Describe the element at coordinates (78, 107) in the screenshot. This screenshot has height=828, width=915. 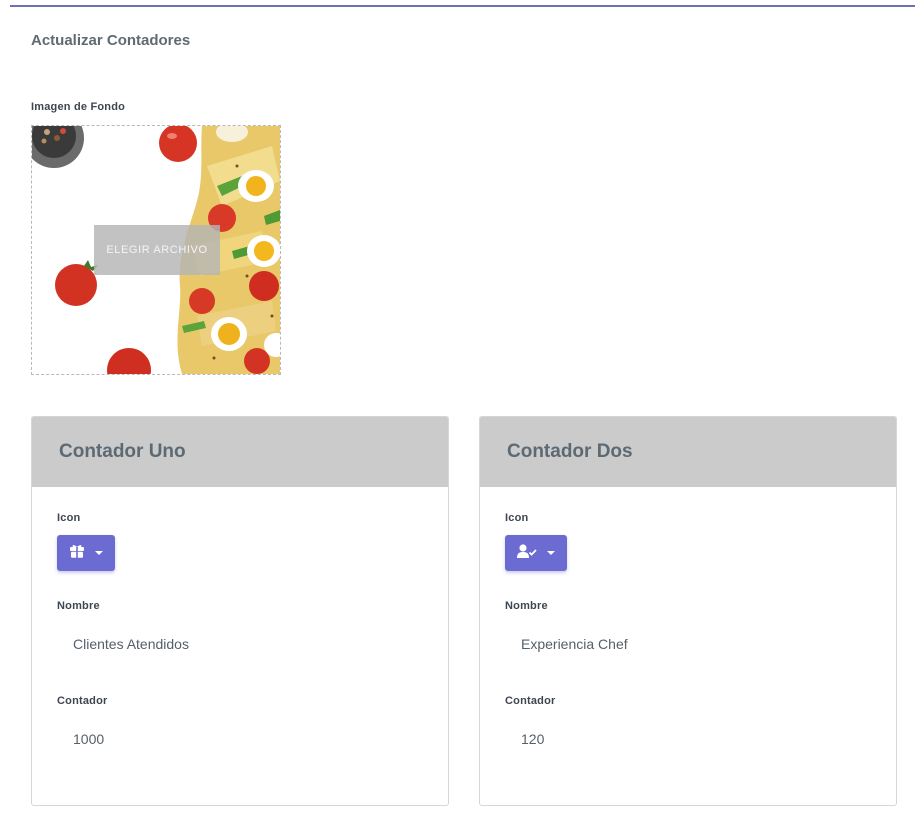
I see `background-image-label: Imagen de Fondo` at that location.